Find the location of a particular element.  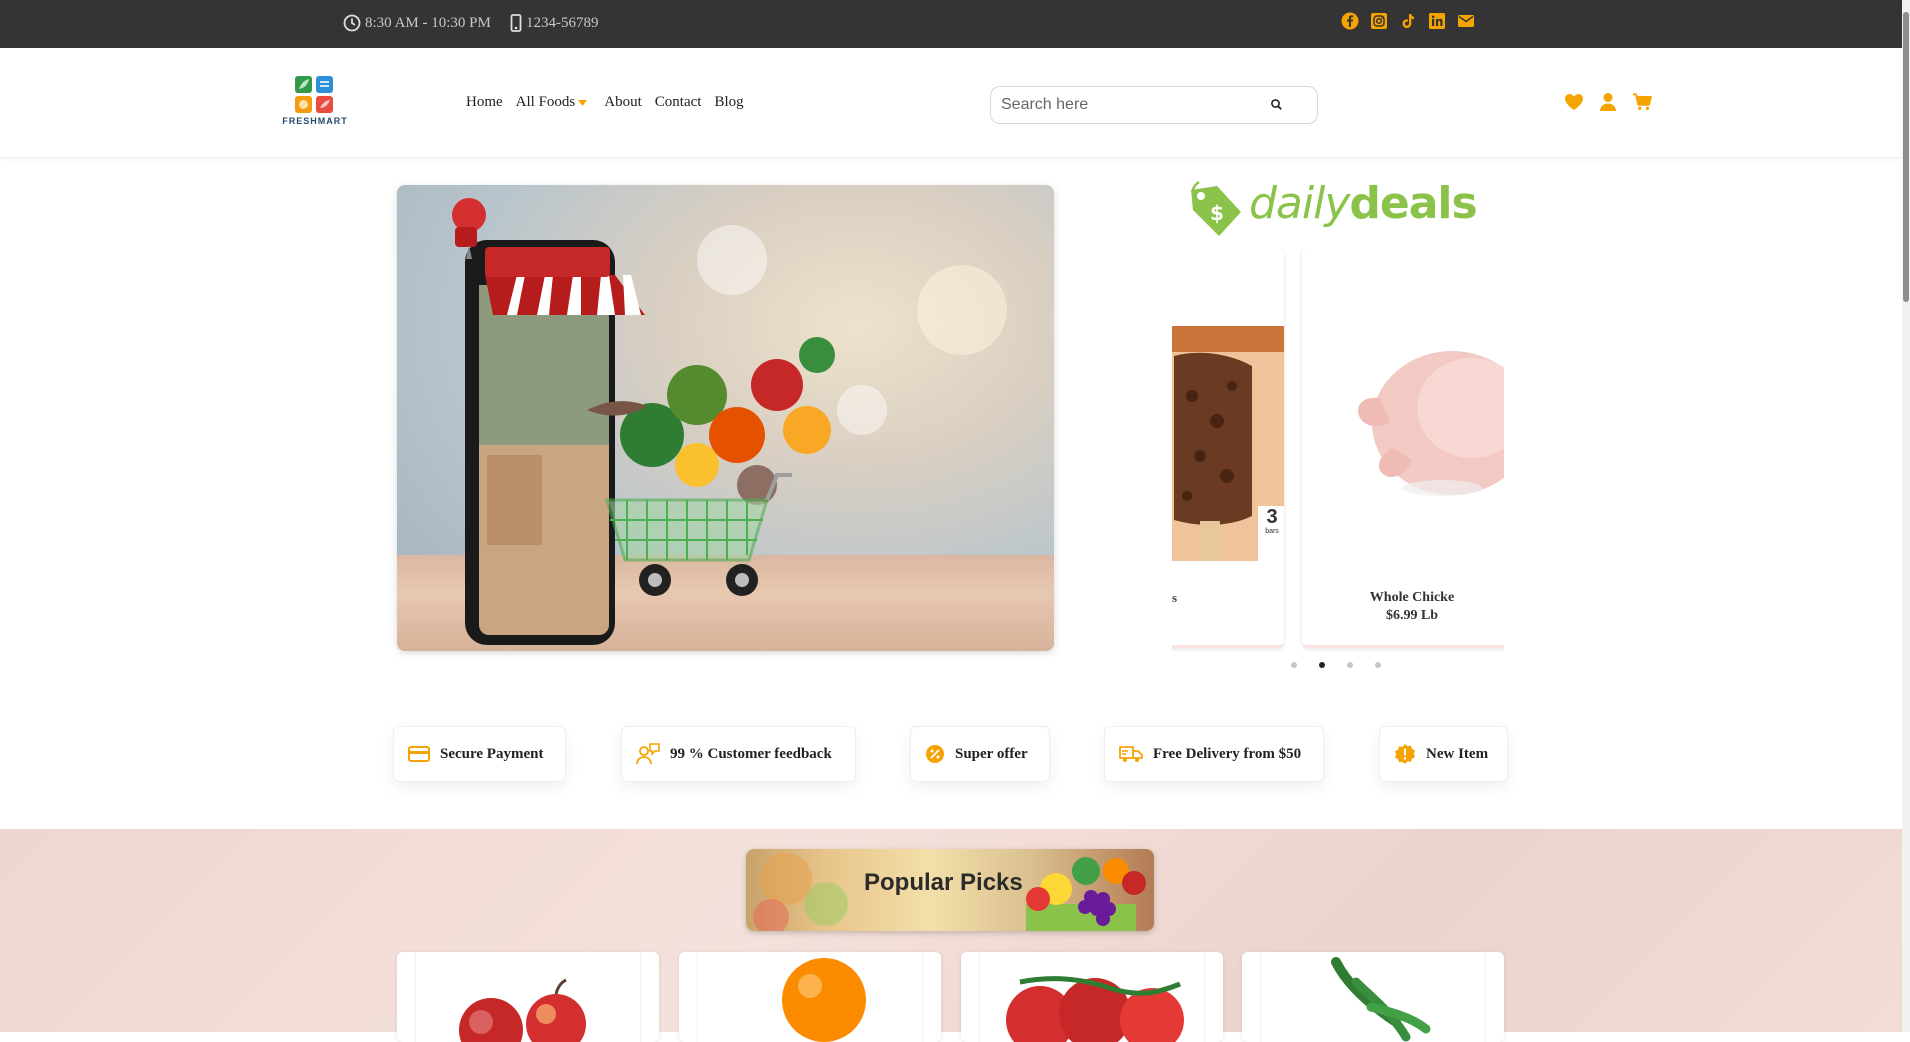

popular-picks-banner: Popular Picks is located at coordinates (950, 890).